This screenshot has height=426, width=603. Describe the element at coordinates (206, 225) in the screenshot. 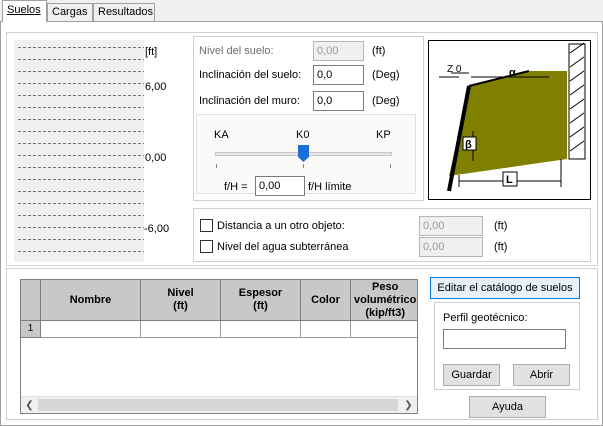

I see `distancia-checkbox` at that location.